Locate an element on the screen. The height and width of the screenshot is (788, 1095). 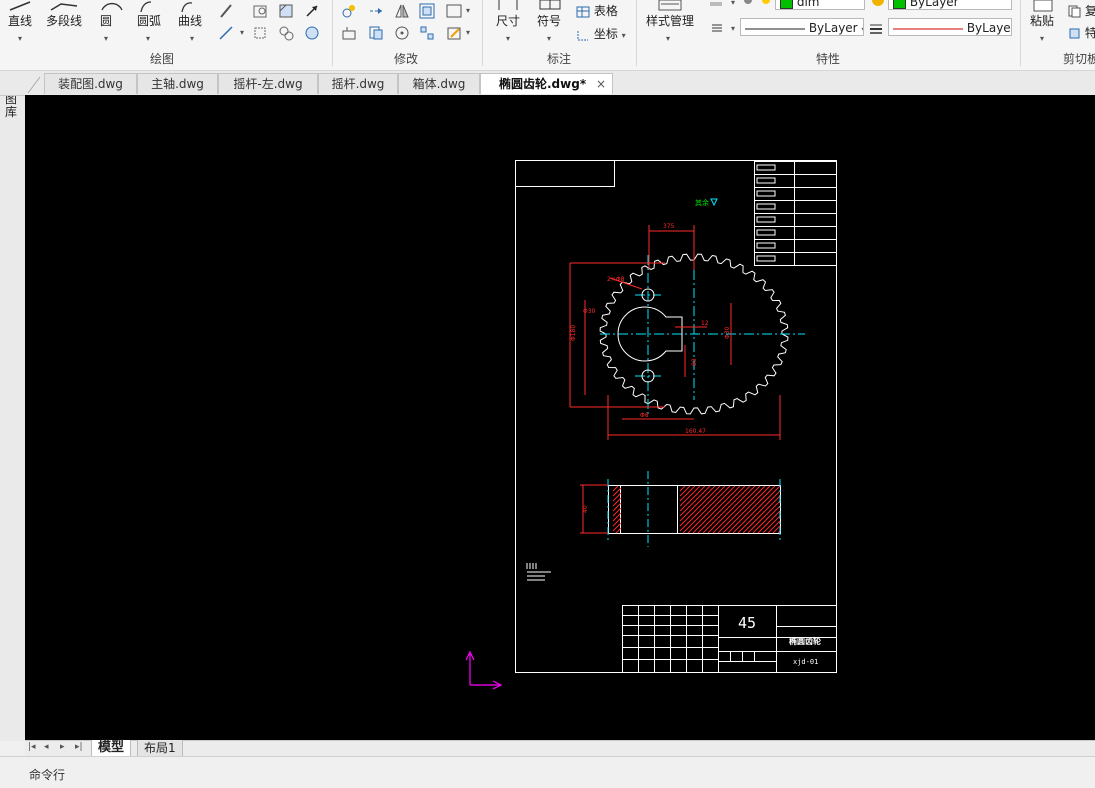
layer-combo: dim is located at coordinates (820, 5).